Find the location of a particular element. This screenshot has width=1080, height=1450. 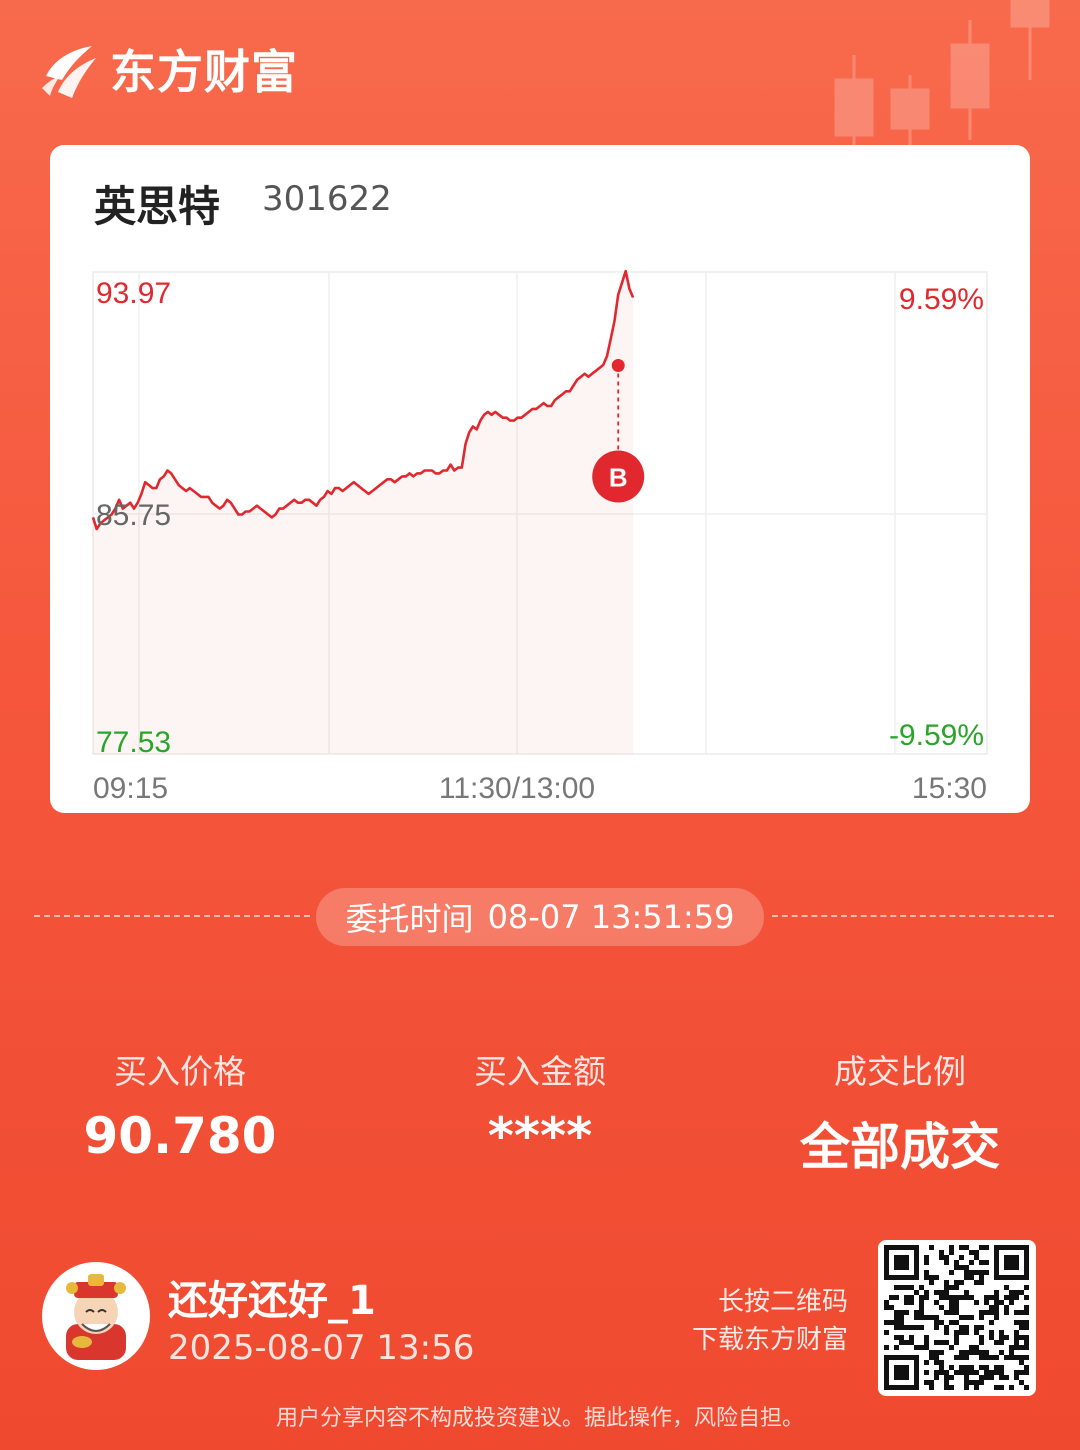

order-time-pill: 委托时间 08-07 13:51:59 is located at coordinates (540, 917).